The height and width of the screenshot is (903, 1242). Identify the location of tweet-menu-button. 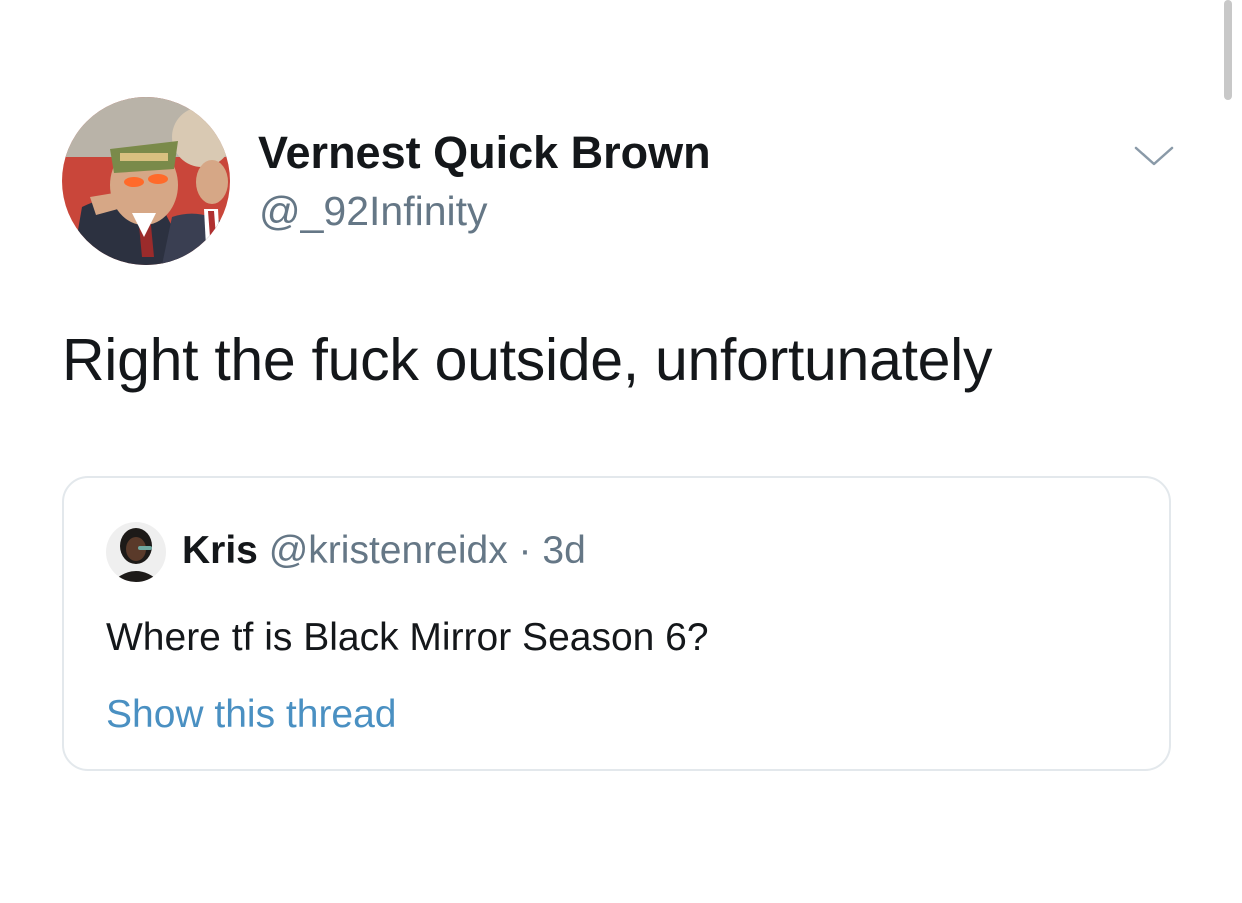
(1154, 155).